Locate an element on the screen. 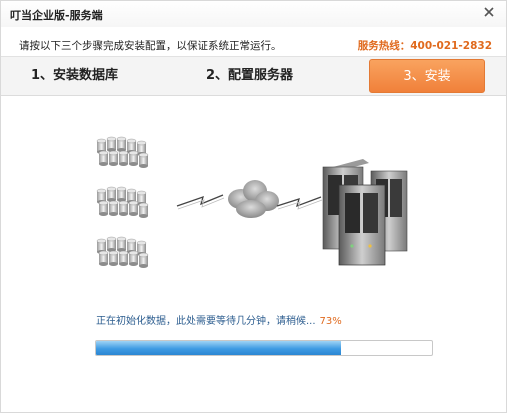  step-install: 3、安装 is located at coordinates (427, 76).